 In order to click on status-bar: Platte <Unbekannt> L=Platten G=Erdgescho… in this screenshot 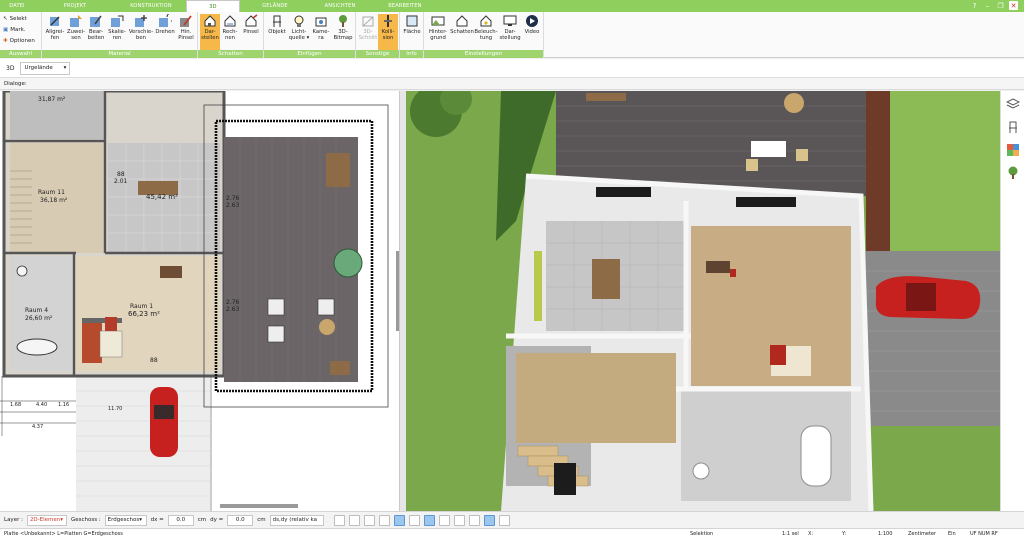, I will do `click(512, 533)`.